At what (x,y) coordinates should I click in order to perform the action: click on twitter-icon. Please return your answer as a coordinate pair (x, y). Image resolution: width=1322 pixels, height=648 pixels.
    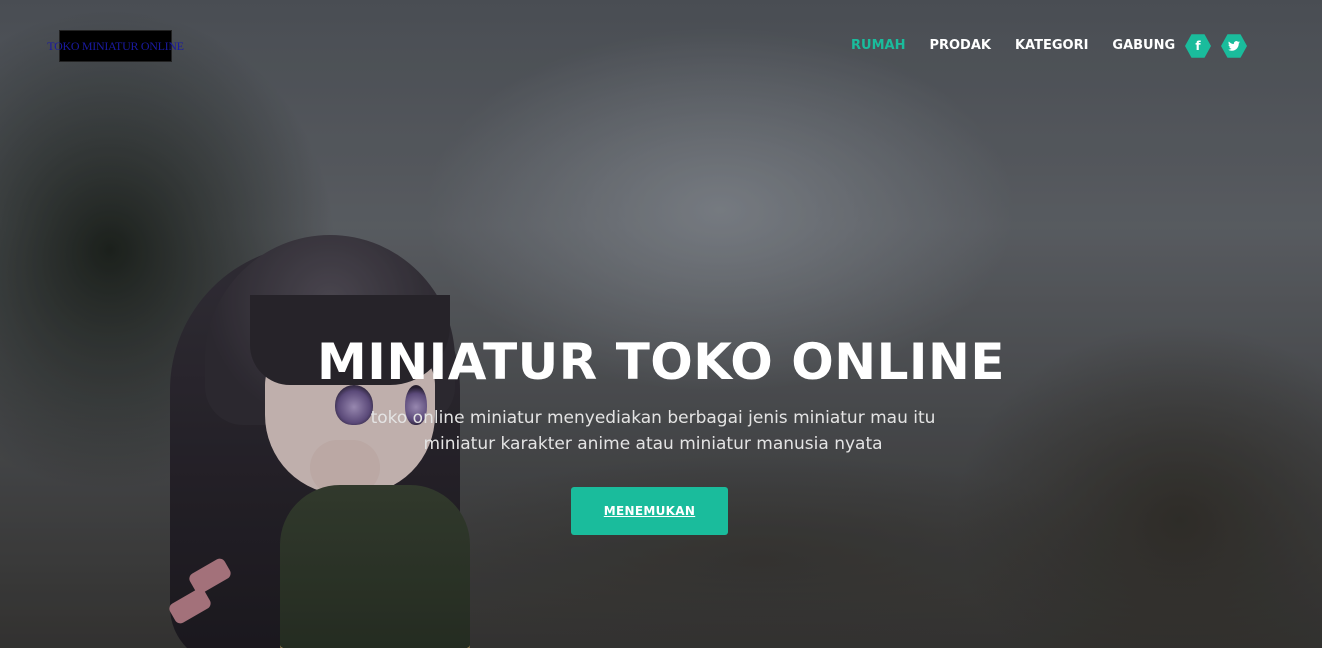
    Looking at the image, I should click on (1234, 46).